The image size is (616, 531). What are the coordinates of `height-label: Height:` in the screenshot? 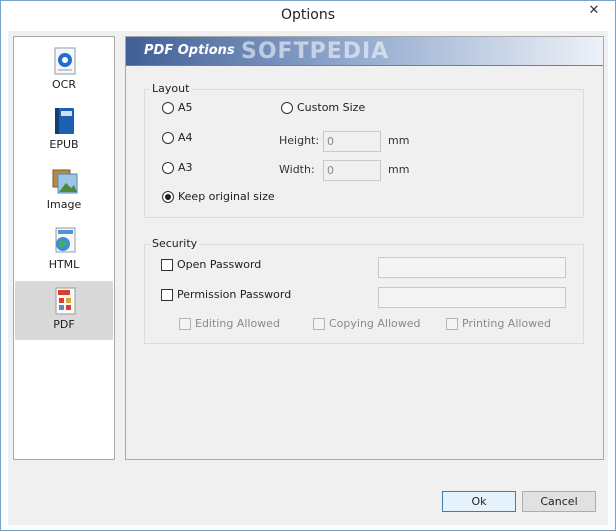 It's located at (299, 140).